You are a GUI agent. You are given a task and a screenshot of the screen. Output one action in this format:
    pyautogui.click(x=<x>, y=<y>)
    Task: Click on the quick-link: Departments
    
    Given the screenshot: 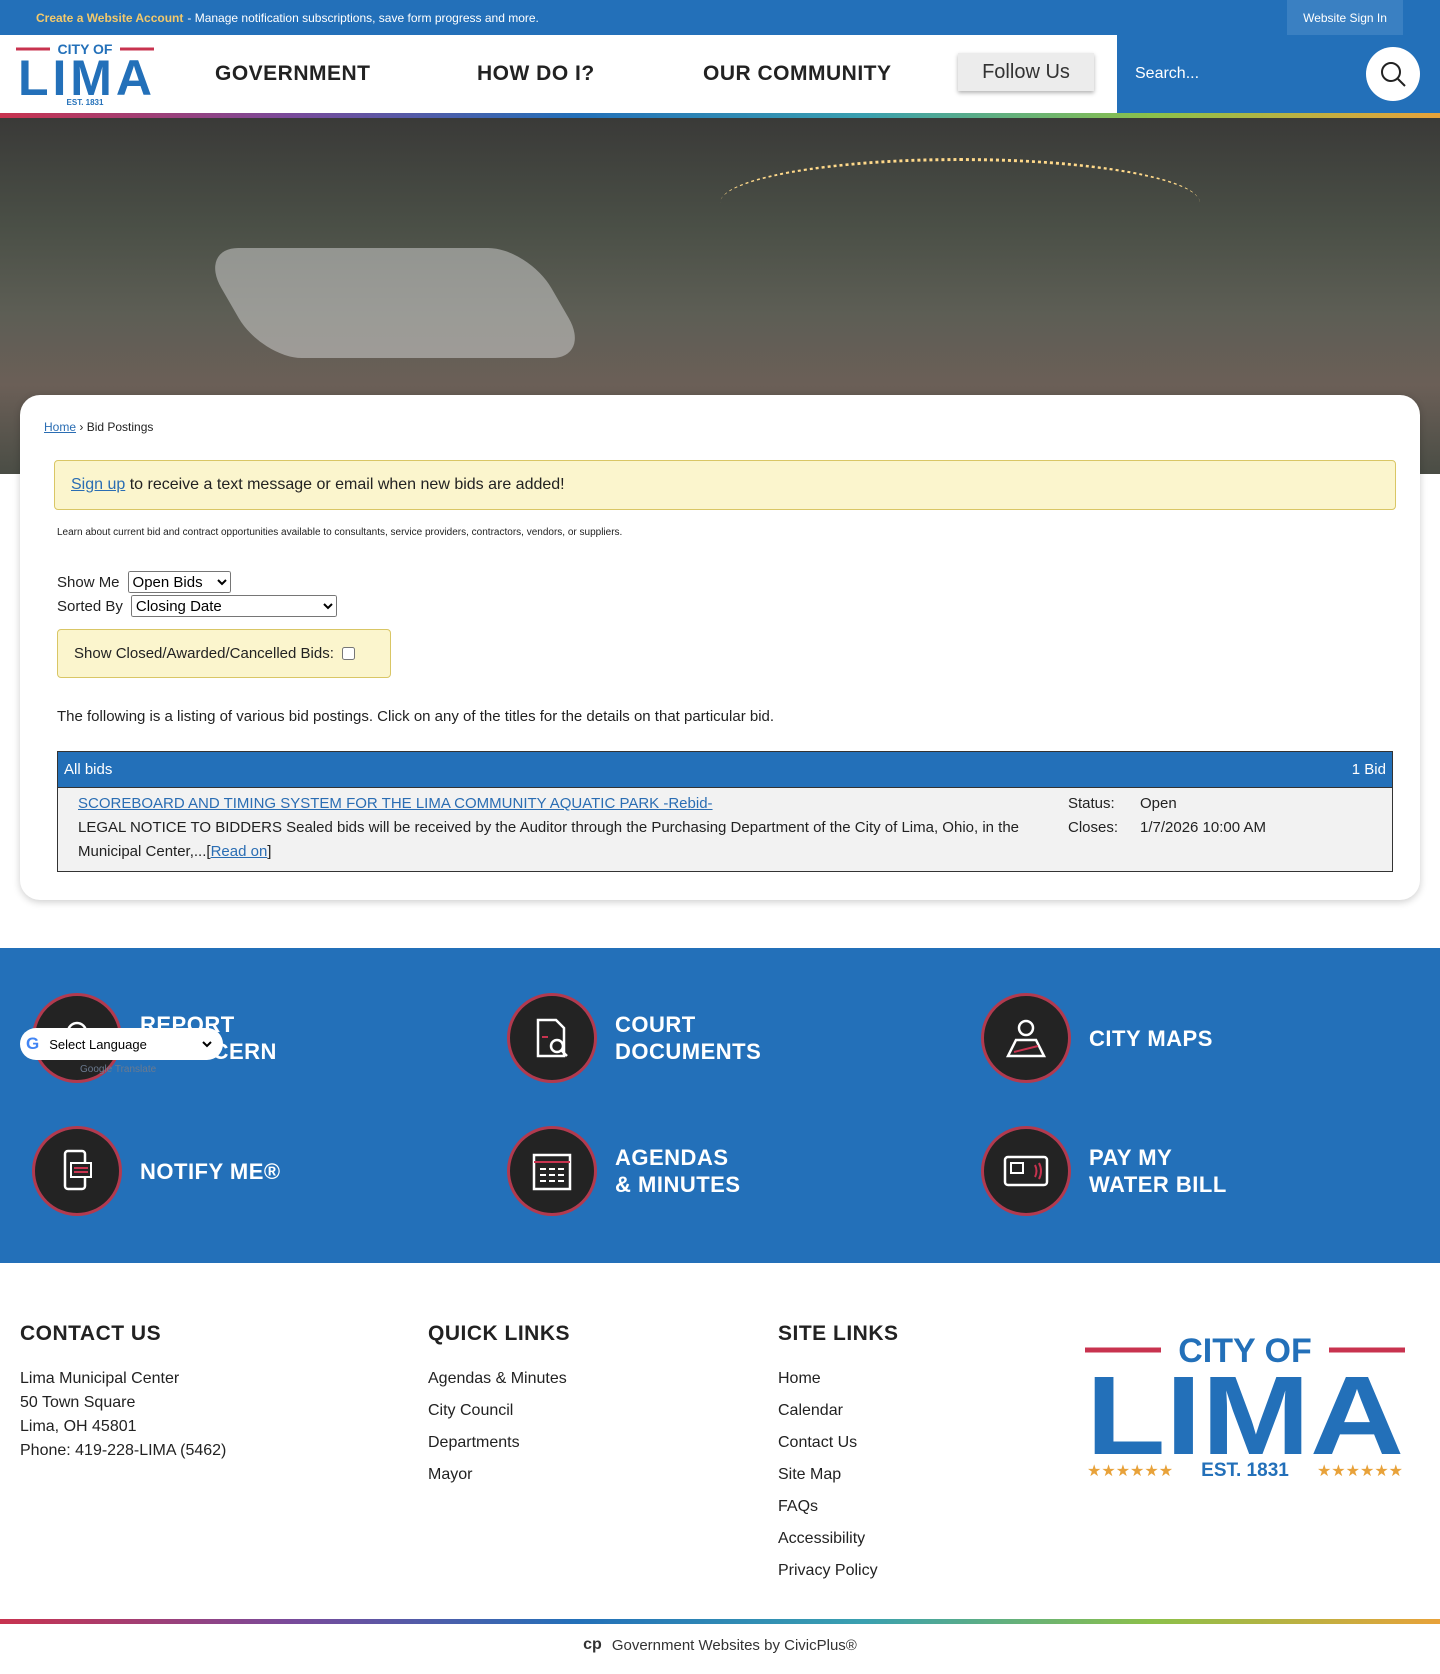 What is the action you would take?
    pyautogui.click(x=497, y=1443)
    